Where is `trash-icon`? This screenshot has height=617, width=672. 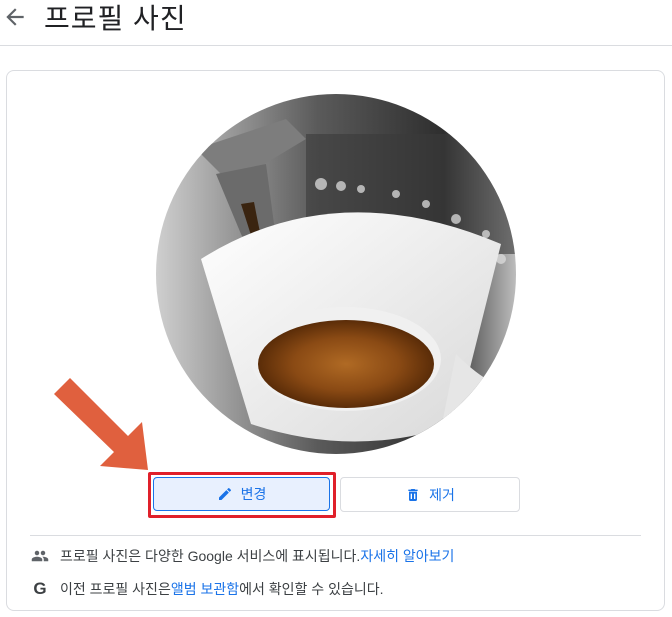 trash-icon is located at coordinates (413, 494).